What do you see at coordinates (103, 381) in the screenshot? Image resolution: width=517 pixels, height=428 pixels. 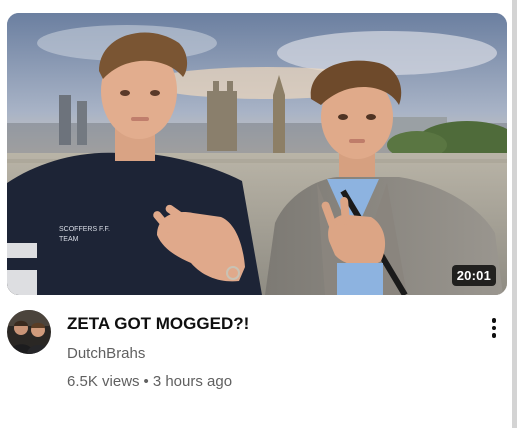 I see `view-count: 6.5K views` at bounding box center [103, 381].